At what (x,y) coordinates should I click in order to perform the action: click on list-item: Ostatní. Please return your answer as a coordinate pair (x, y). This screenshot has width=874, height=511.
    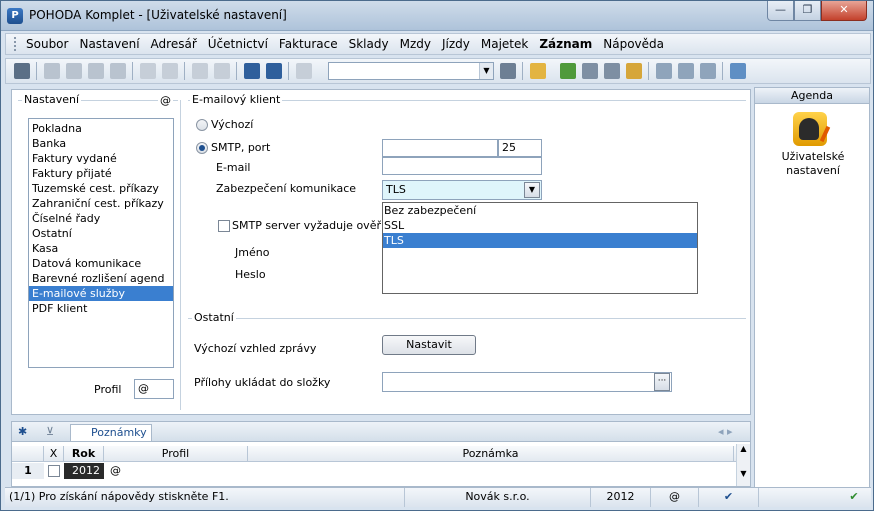
    Looking at the image, I should click on (101, 233).